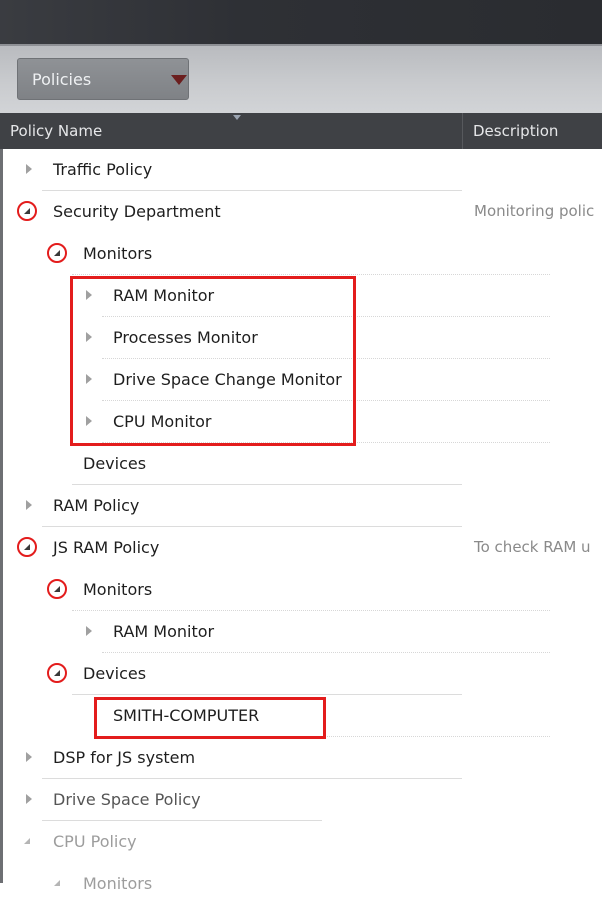 The image size is (602, 905). Describe the element at coordinates (127, 799) in the screenshot. I see `tree-row-label: Drive Space Policy` at that location.